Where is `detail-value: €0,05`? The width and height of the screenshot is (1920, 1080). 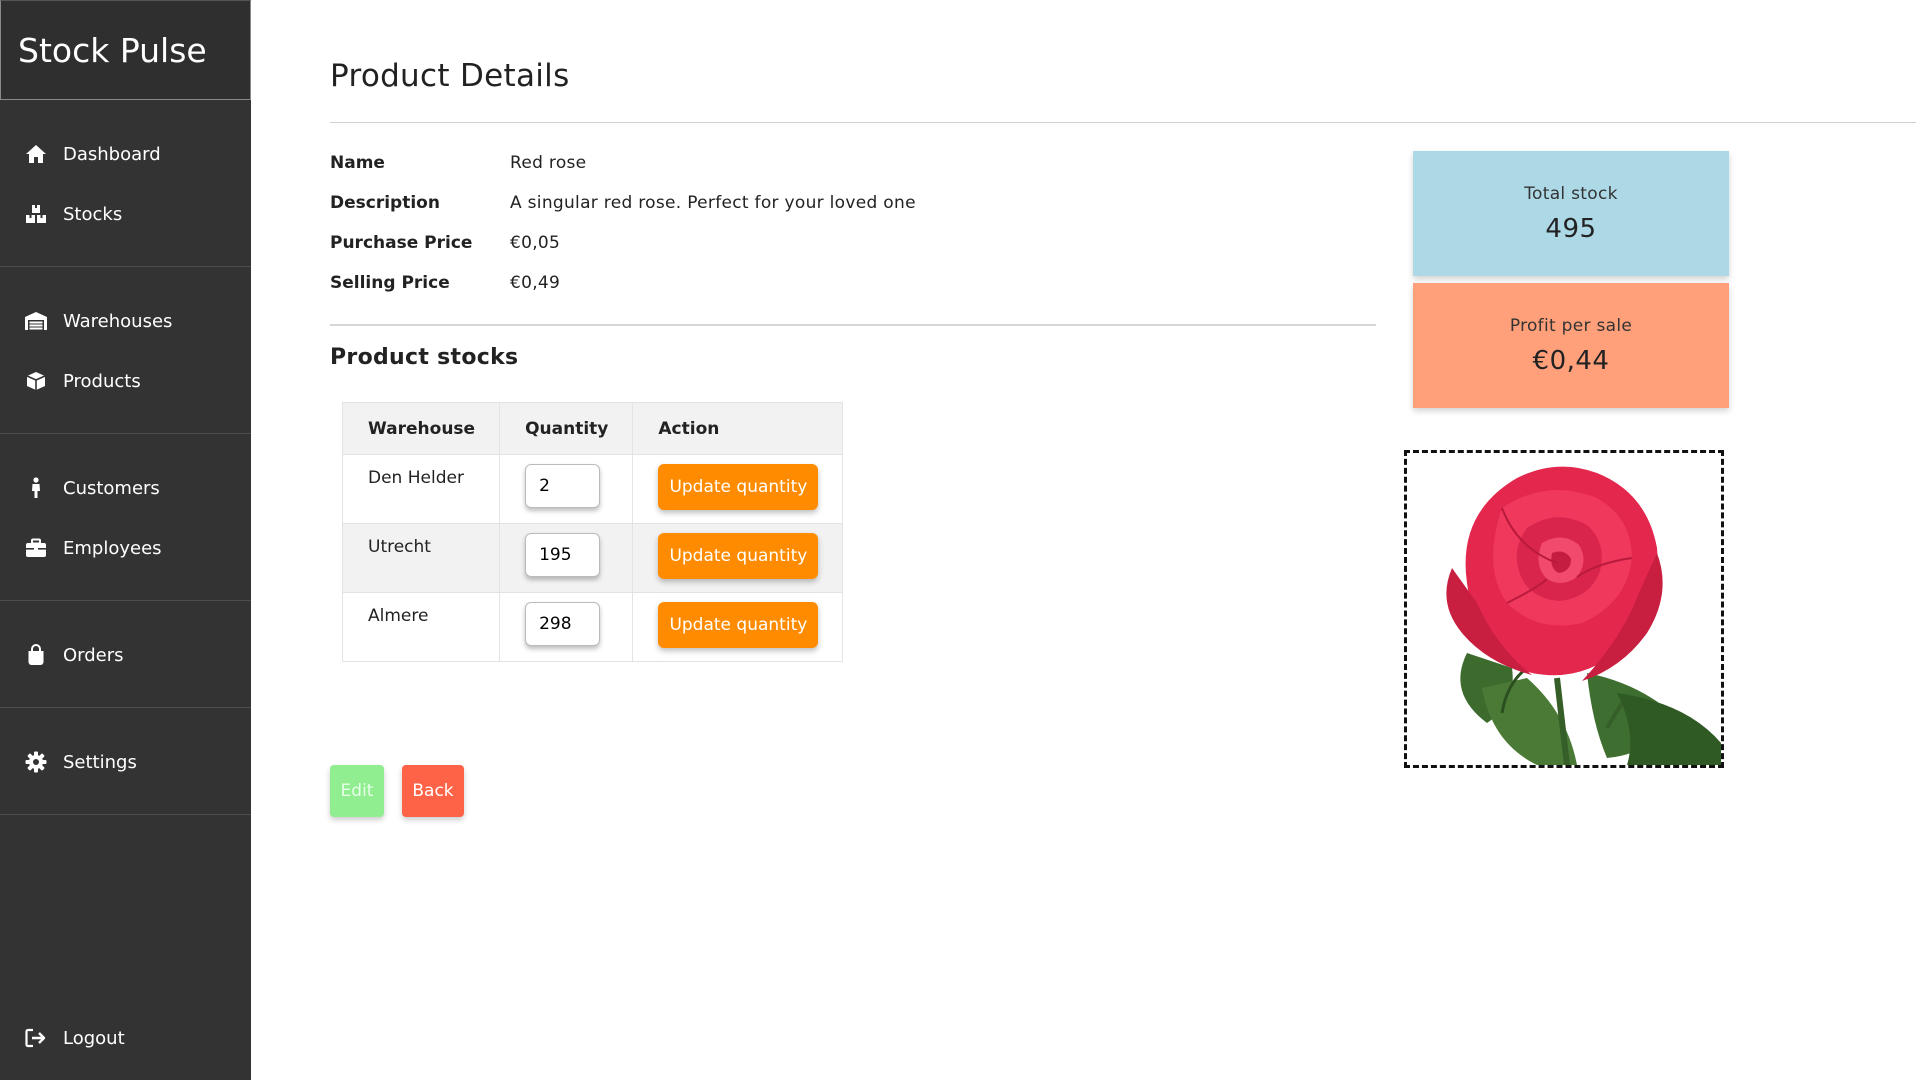
detail-value: €0,05 is located at coordinates (535, 243).